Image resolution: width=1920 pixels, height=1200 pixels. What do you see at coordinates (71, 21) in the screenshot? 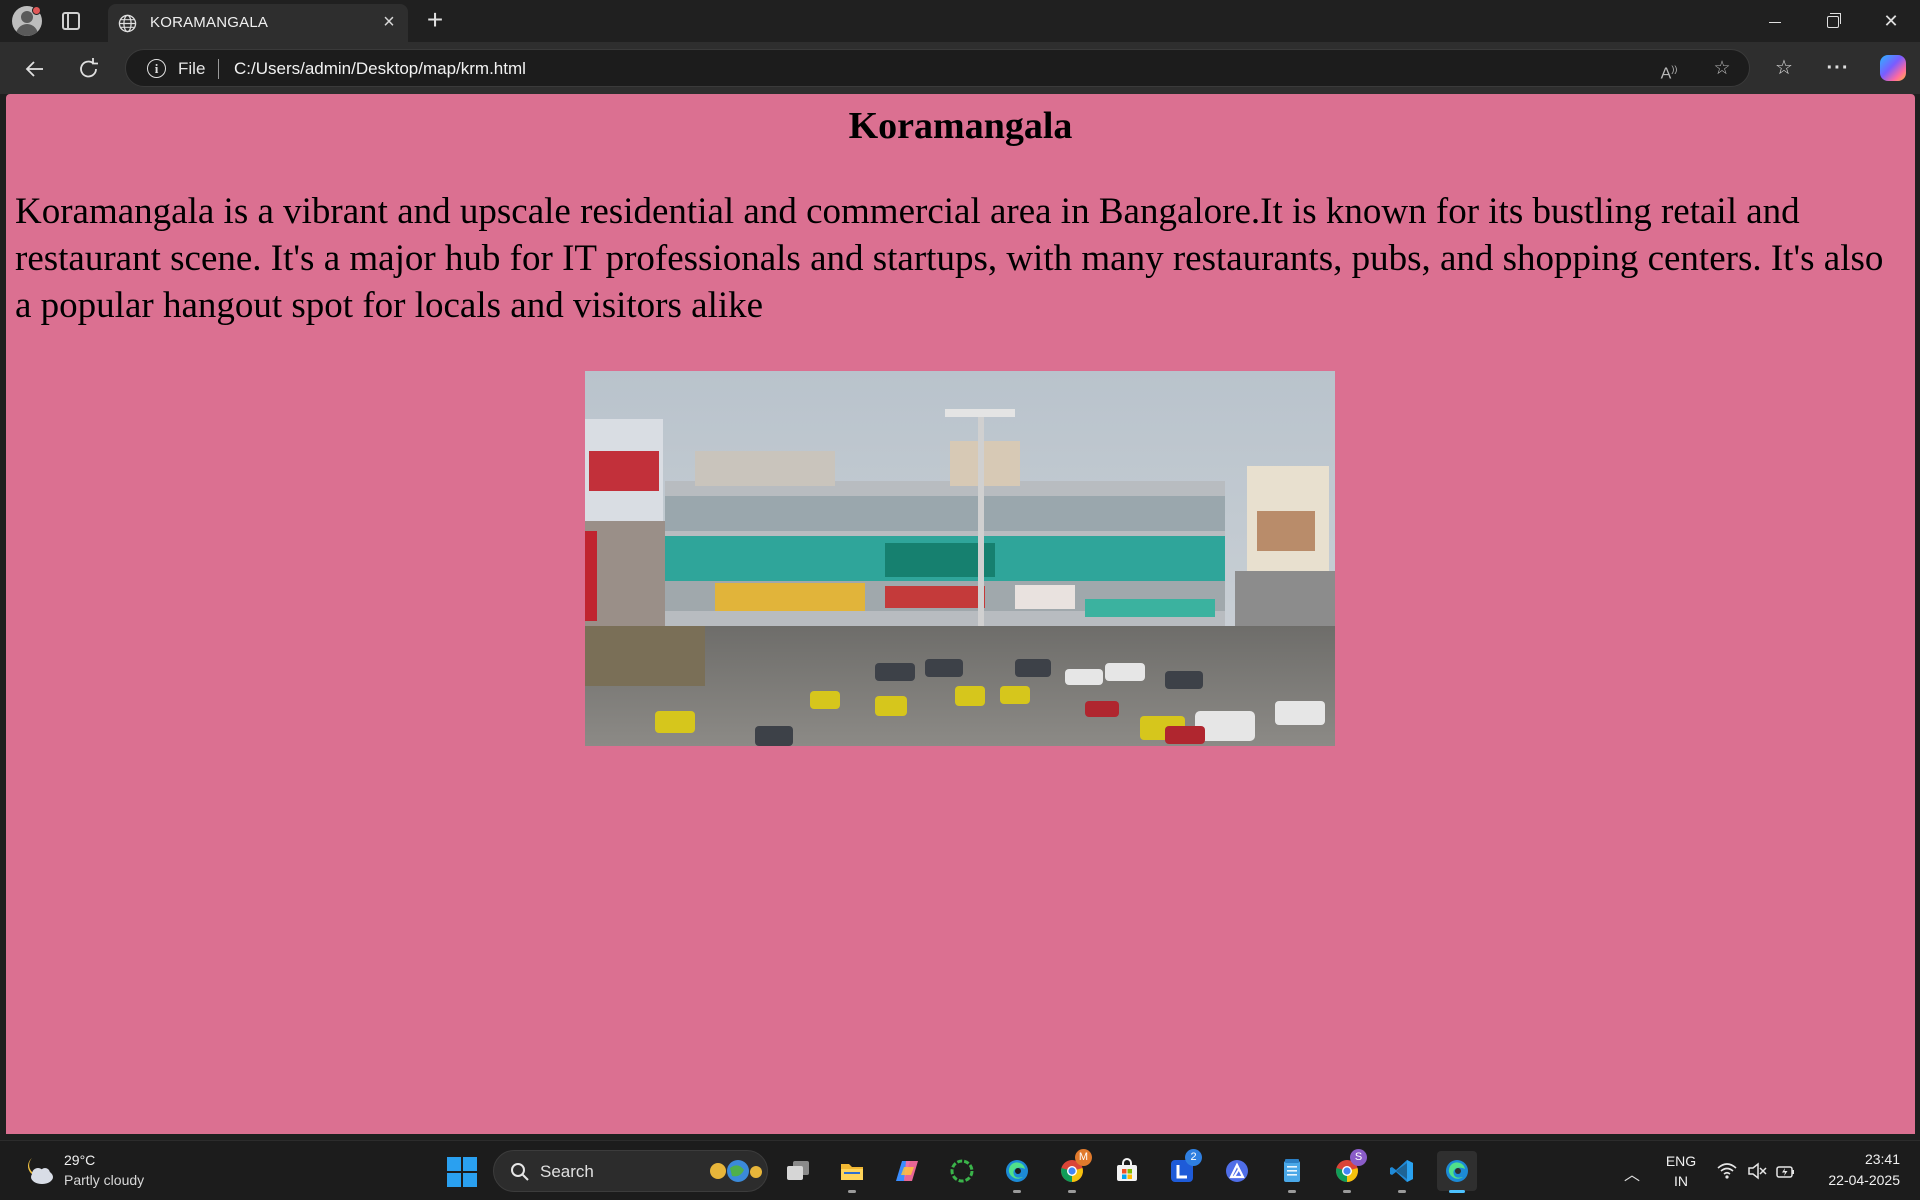
I see `tab-actions-icon` at bounding box center [71, 21].